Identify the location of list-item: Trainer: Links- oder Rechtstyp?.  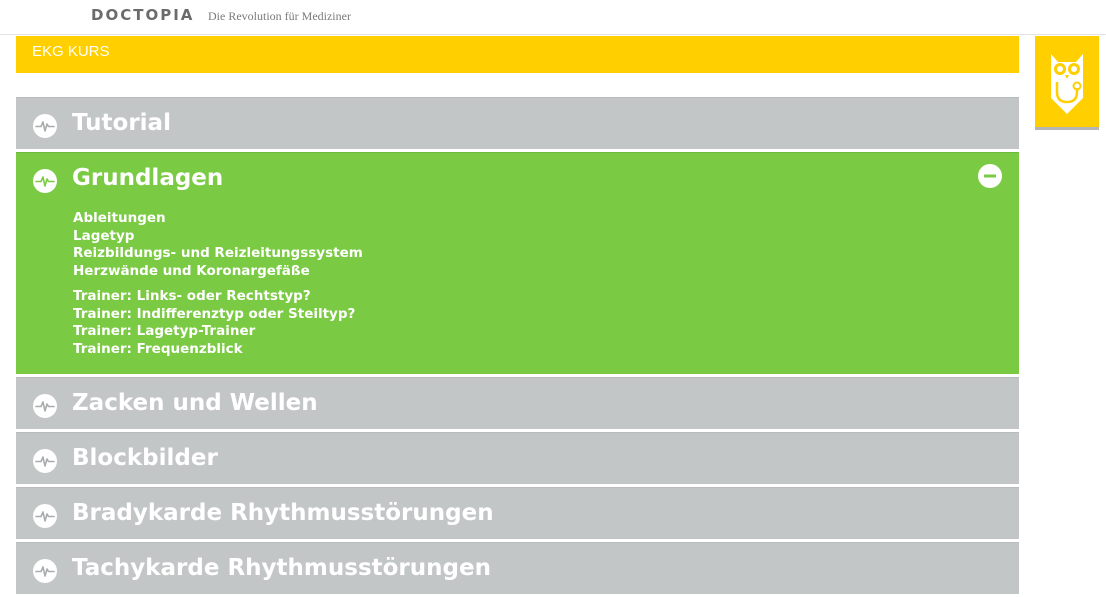
(546, 297).